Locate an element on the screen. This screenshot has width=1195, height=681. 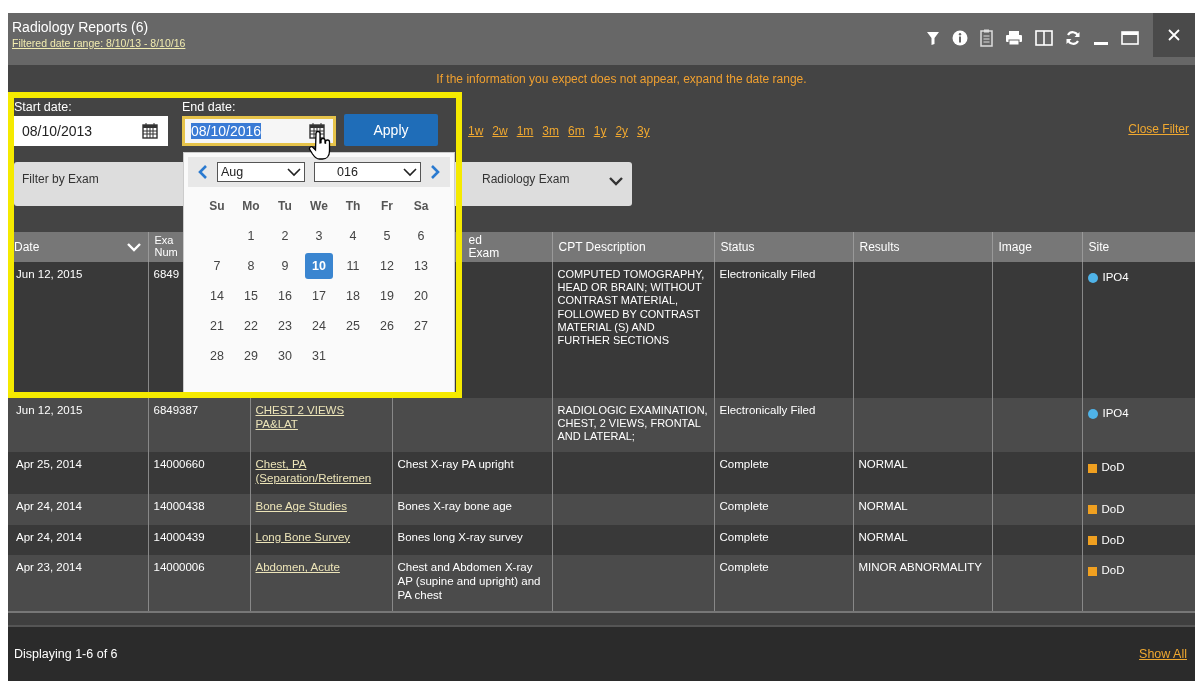
info-icon is located at coordinates (960, 38).